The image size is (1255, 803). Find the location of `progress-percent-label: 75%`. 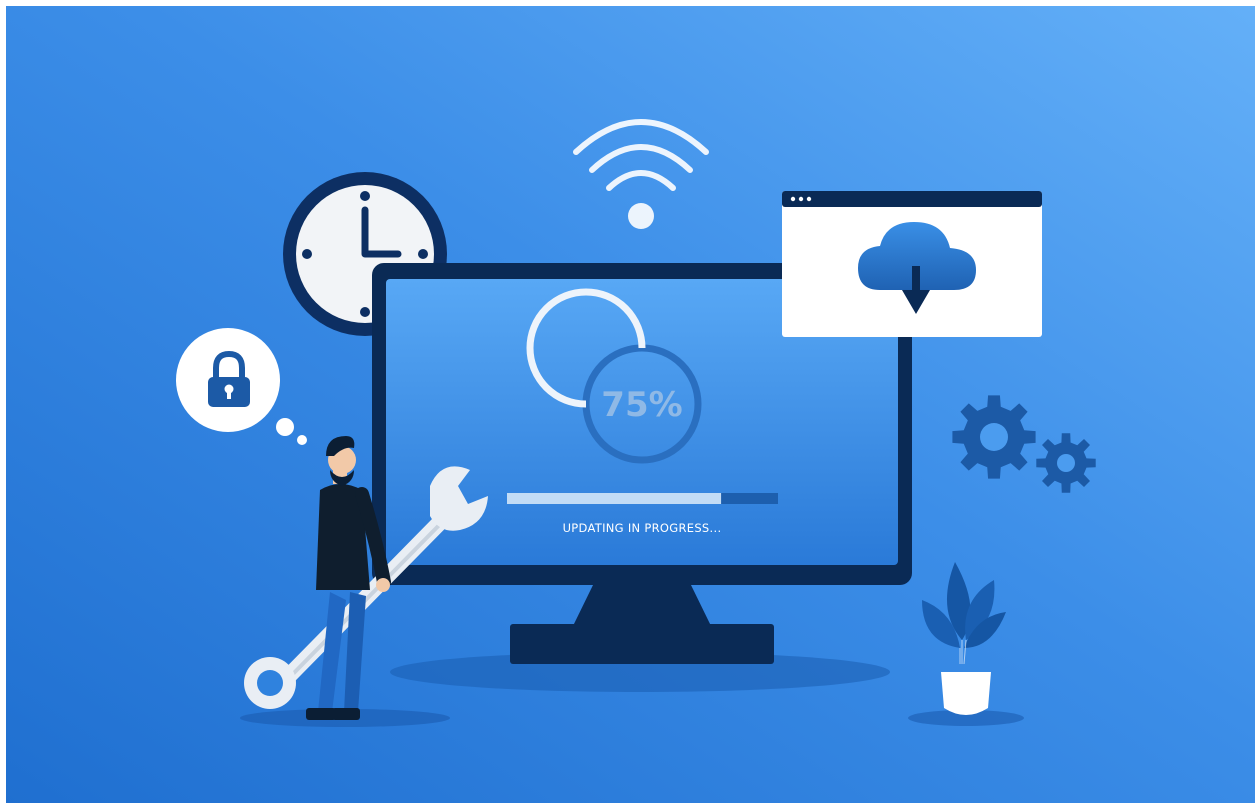

progress-percent-label: 75% is located at coordinates (641, 405).